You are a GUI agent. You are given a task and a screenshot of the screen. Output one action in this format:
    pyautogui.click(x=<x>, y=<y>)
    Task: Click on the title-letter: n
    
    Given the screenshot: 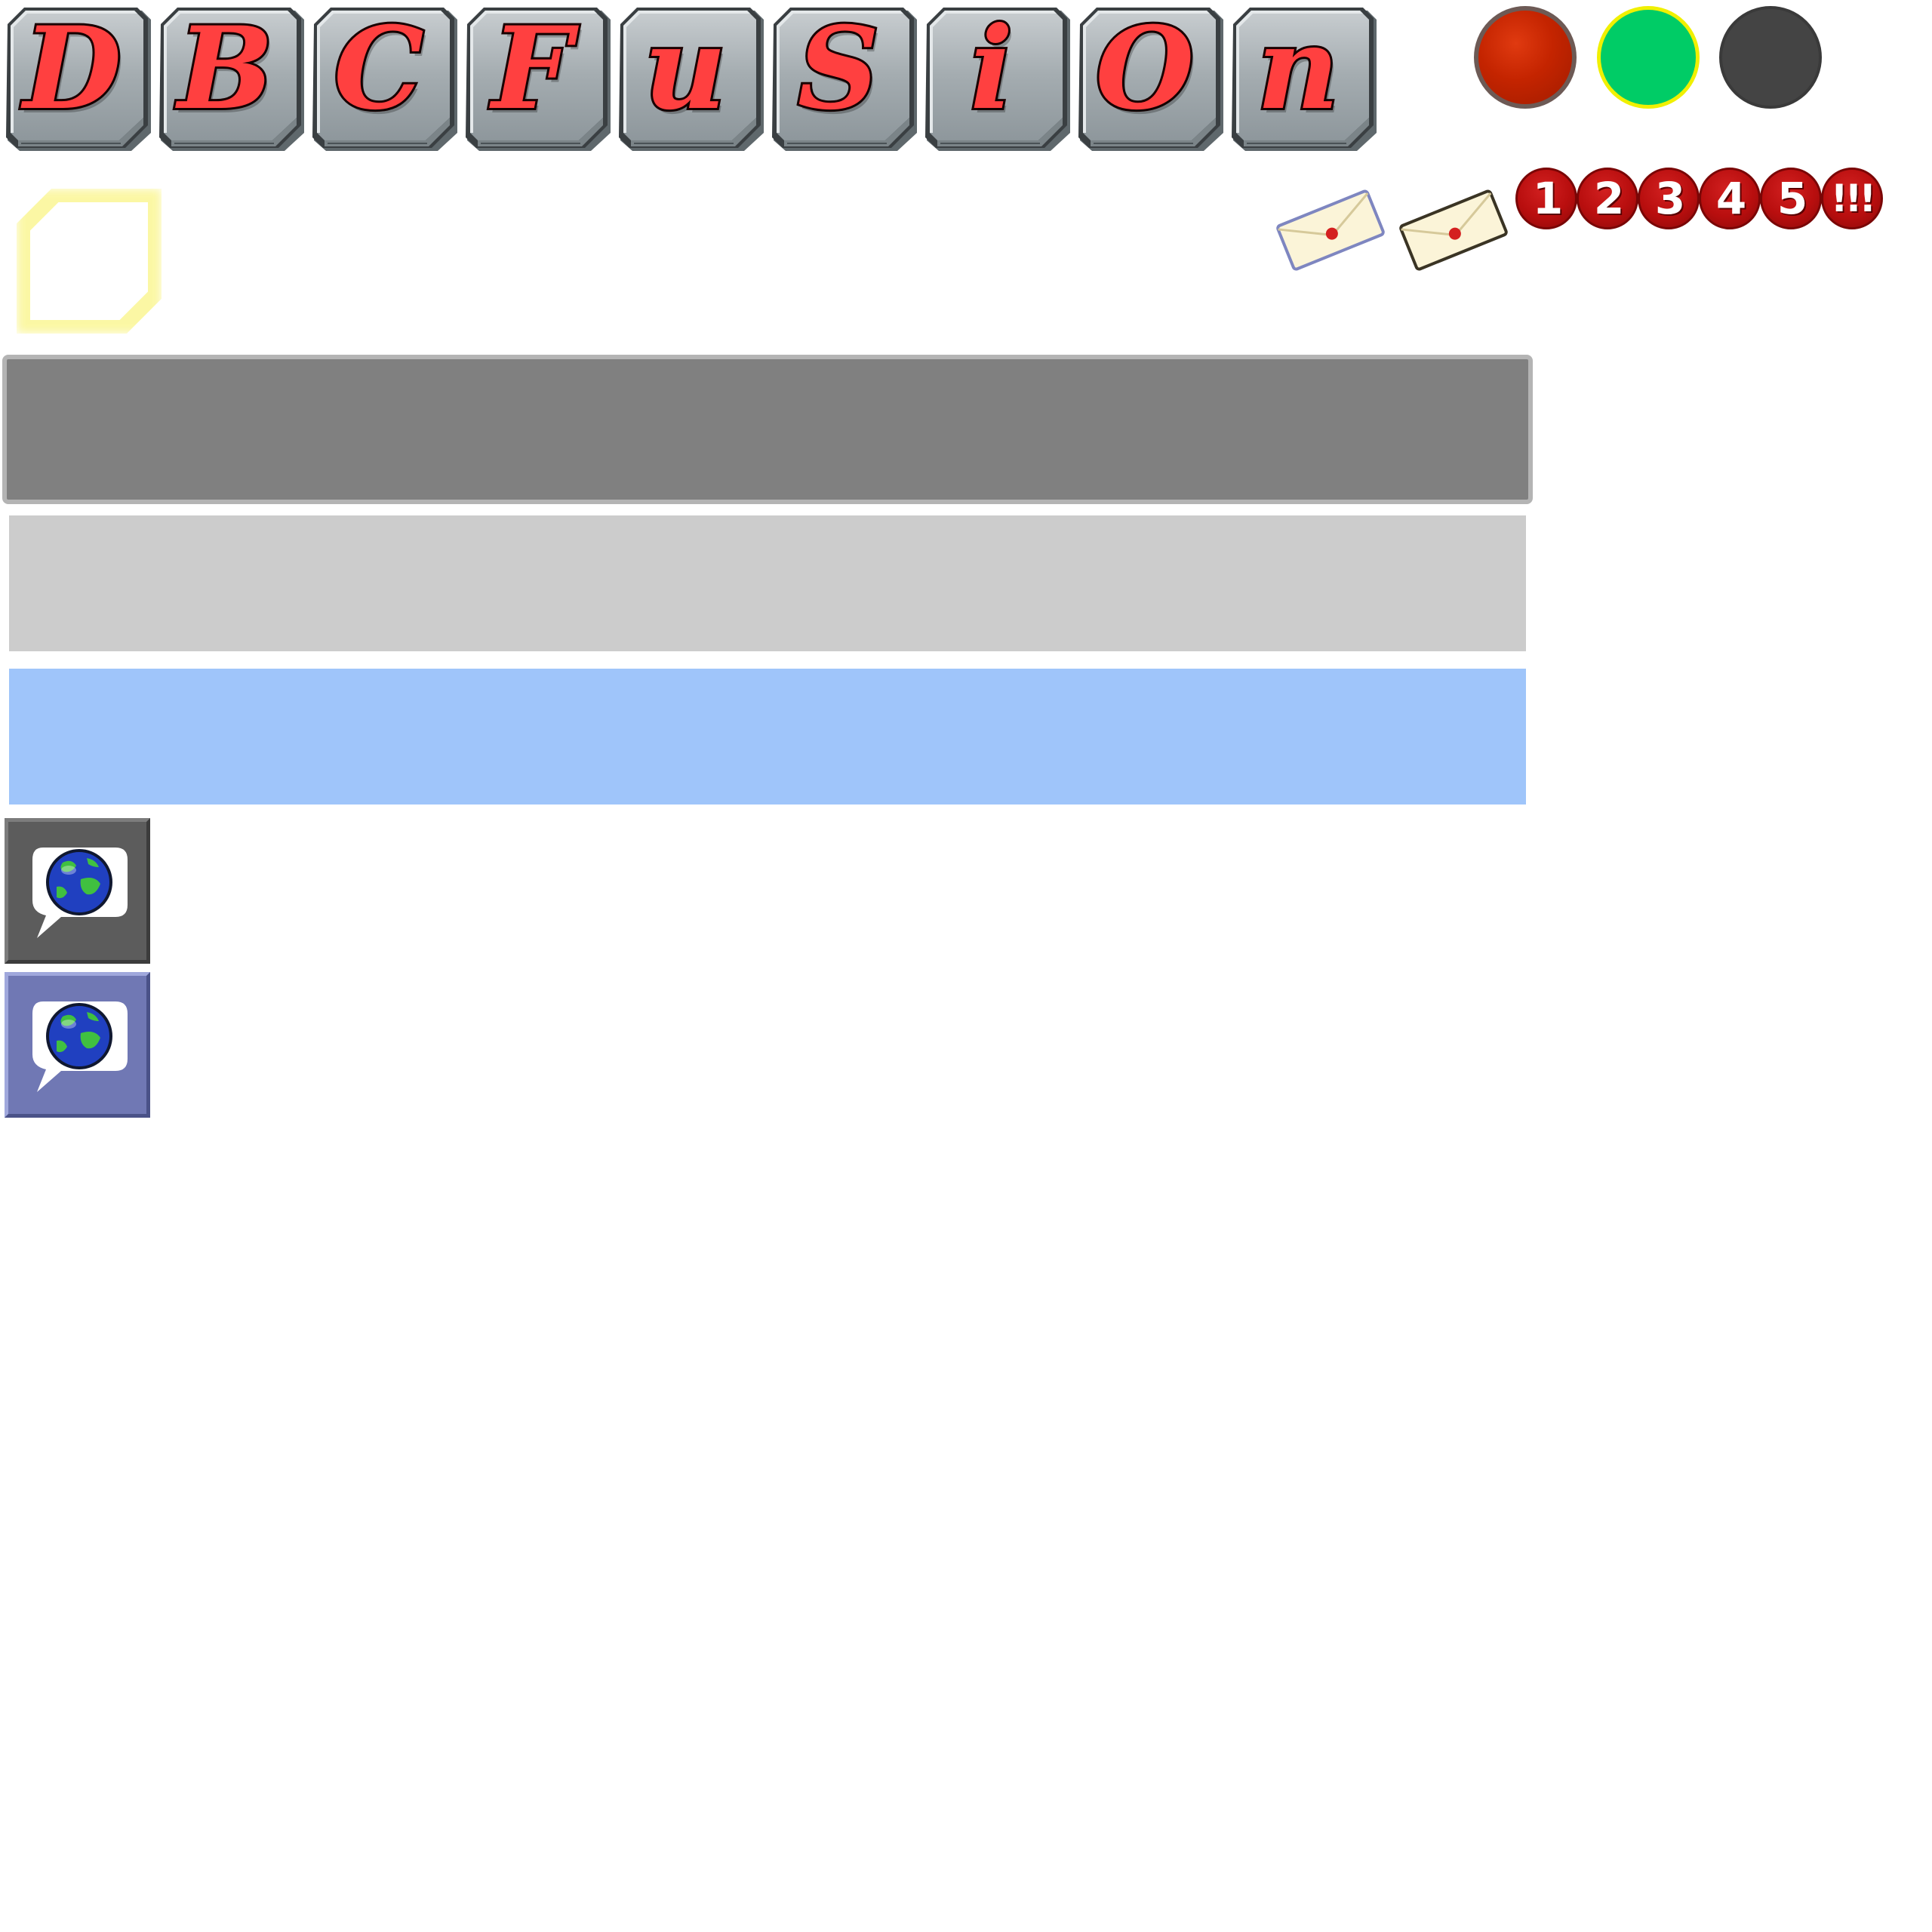 What is the action you would take?
    pyautogui.click(x=1297, y=68)
    